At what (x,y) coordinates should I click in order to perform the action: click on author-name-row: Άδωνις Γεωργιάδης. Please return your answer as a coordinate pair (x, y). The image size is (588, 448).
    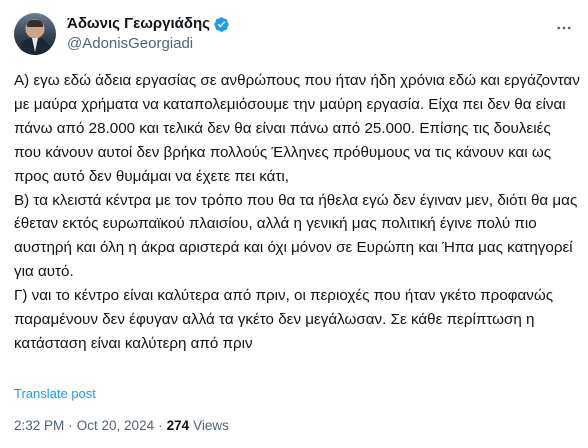
    Looking at the image, I should click on (148, 24).